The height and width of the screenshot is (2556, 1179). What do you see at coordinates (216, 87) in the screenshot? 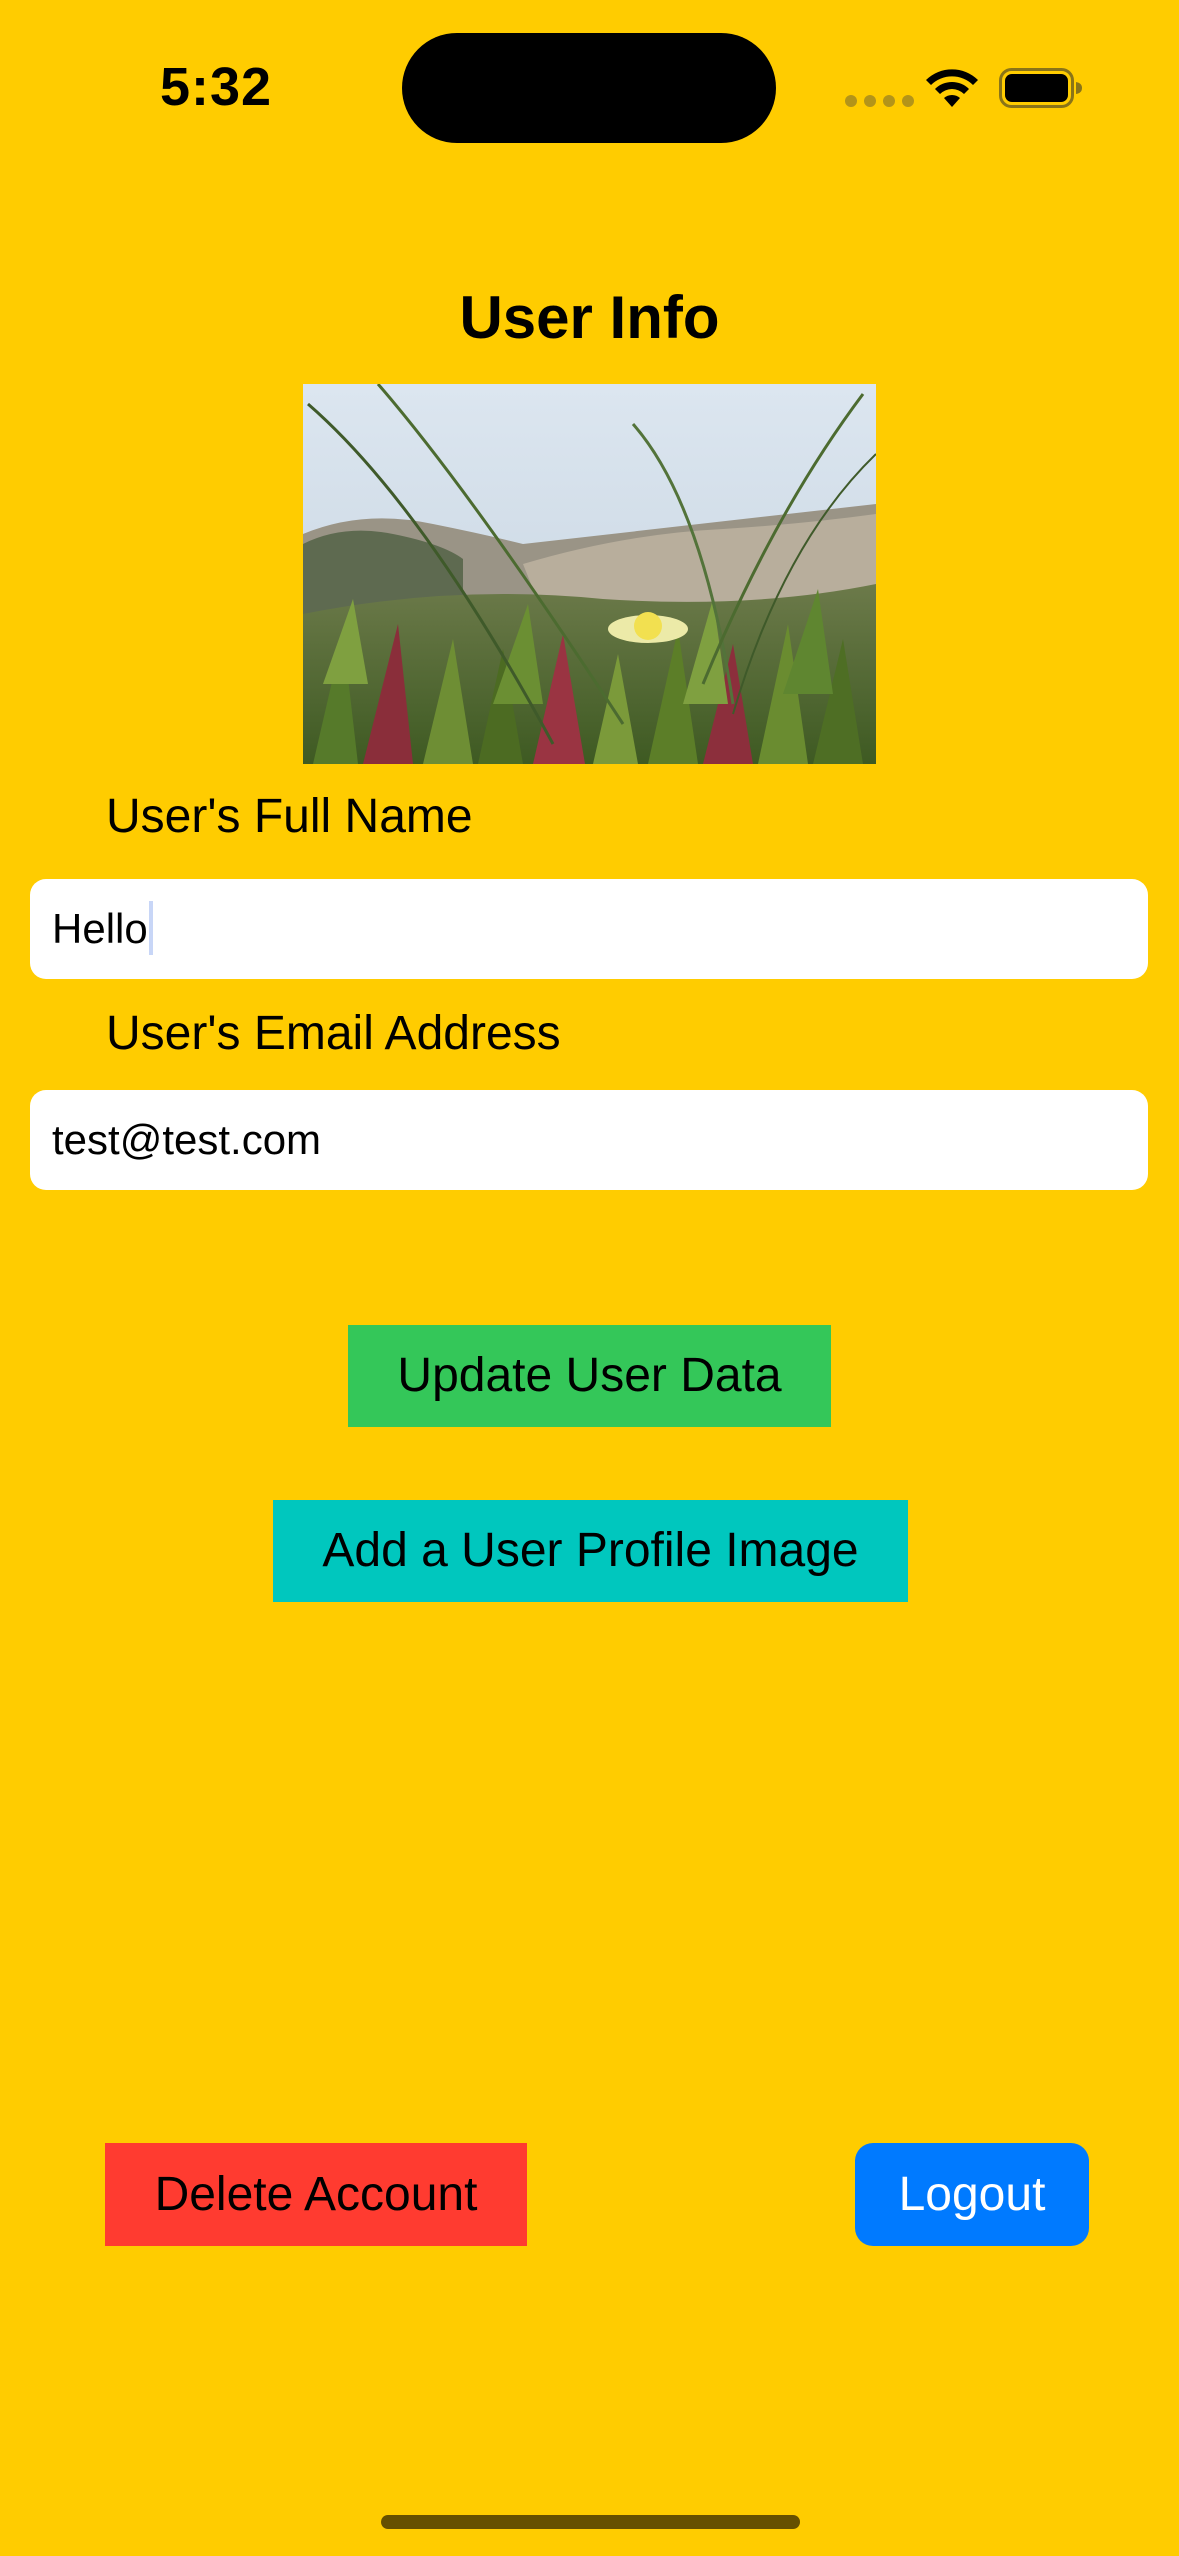
I see `status-bar-time: 5:32` at bounding box center [216, 87].